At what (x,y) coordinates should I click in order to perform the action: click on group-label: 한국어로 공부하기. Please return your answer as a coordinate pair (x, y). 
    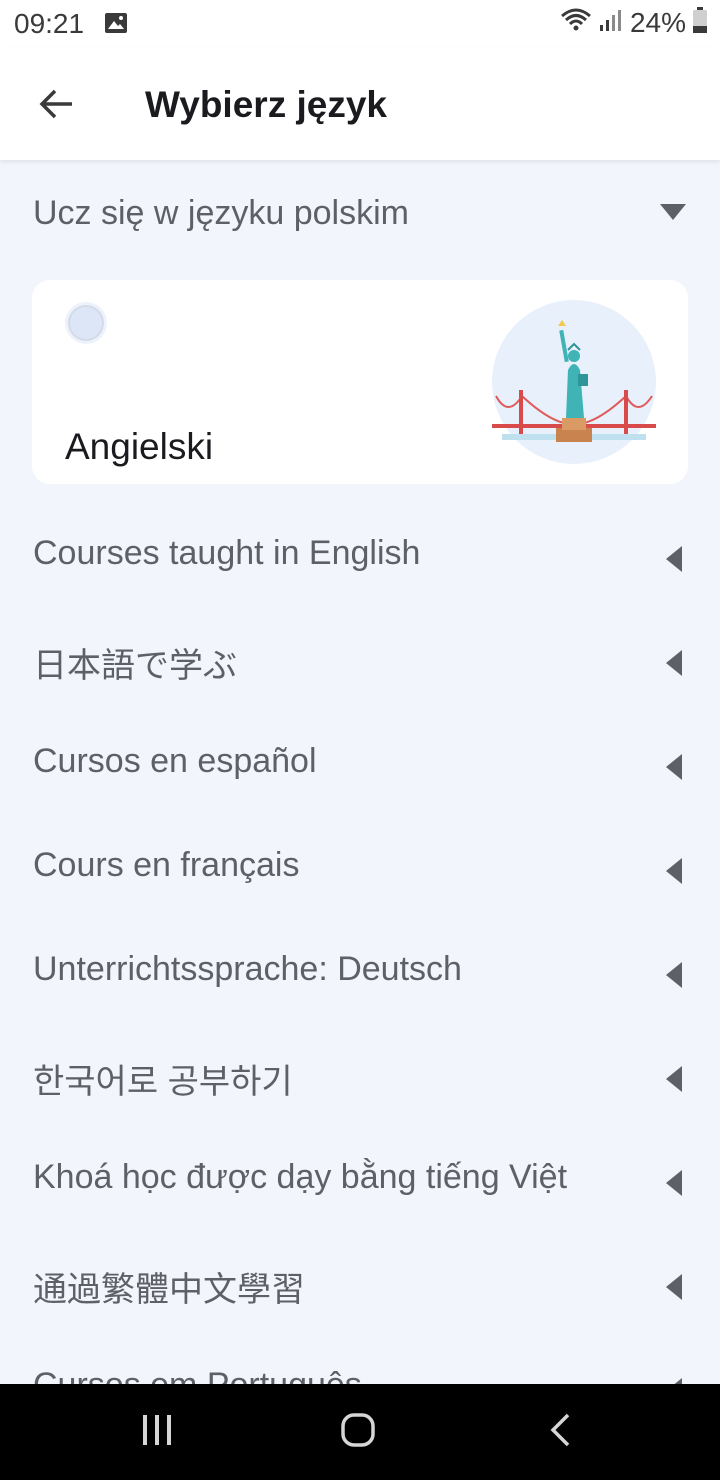
    Looking at the image, I should click on (163, 1082).